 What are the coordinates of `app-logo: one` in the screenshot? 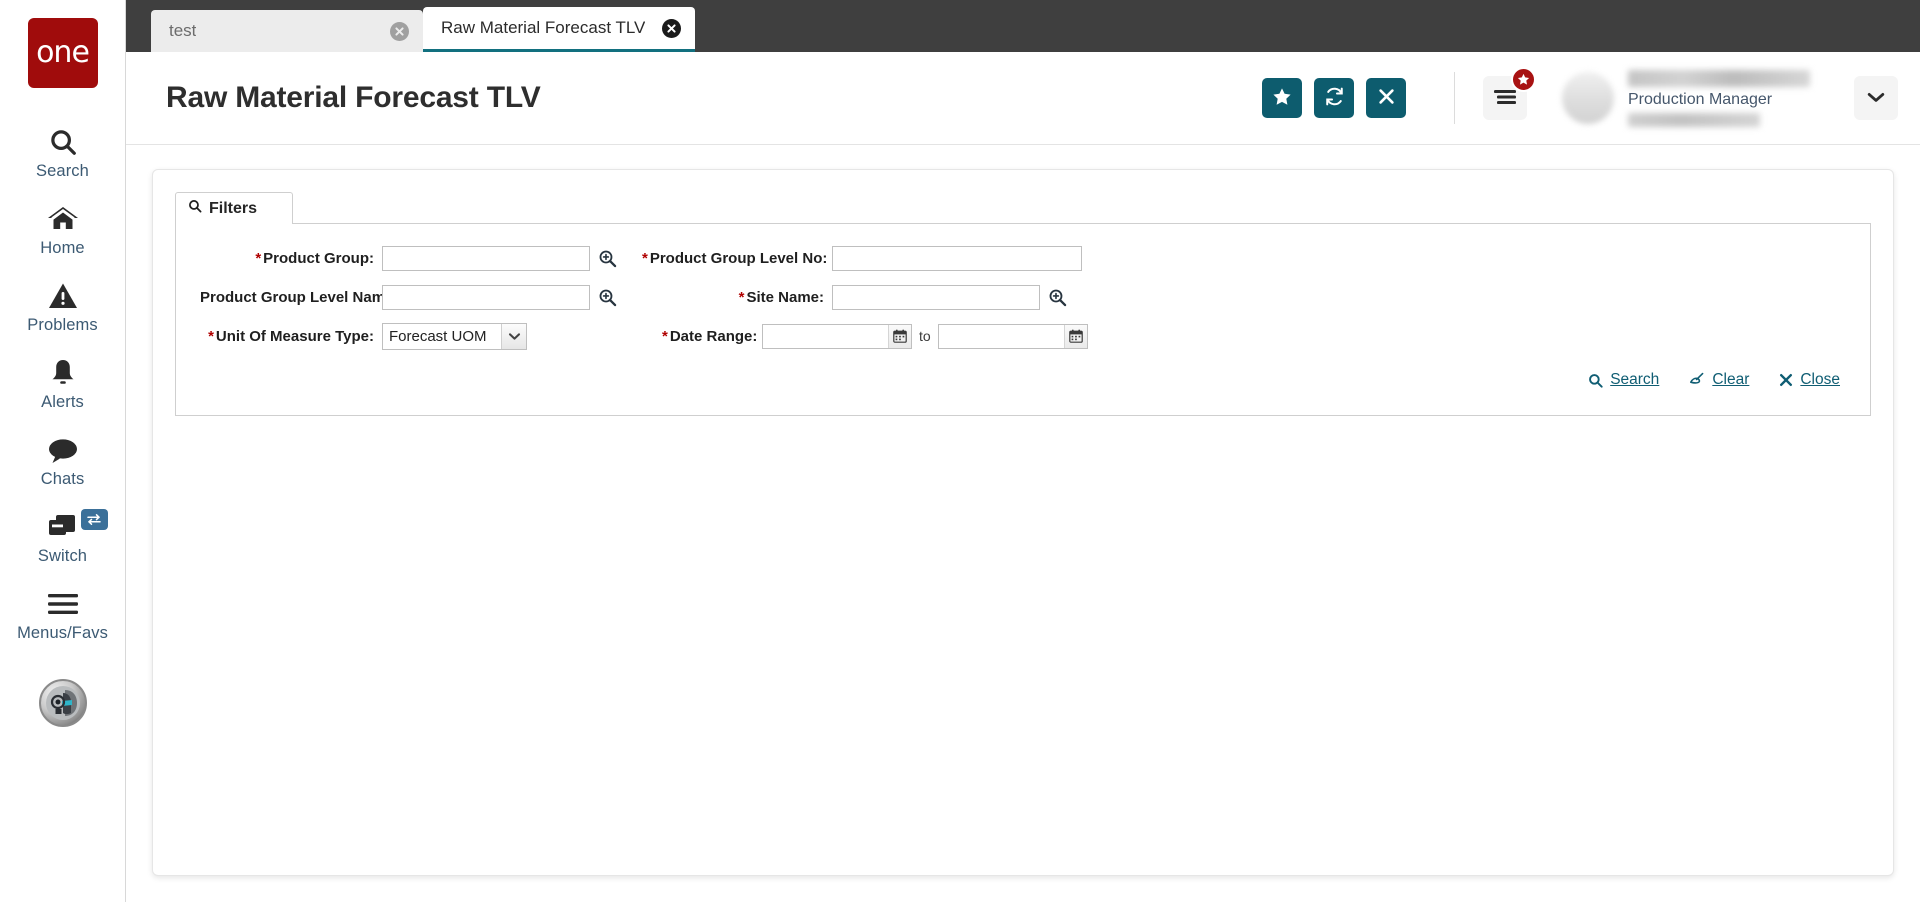 It's located at (62, 53).